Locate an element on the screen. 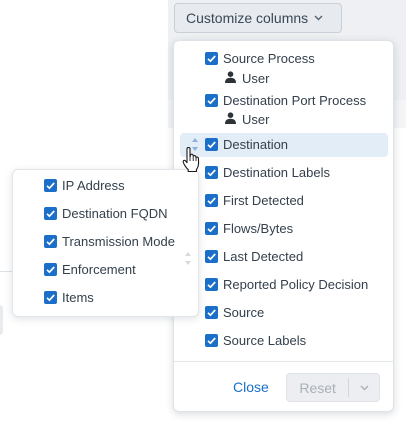 Image resolution: width=406 pixels, height=423 pixels. column-option-label: Enforcement is located at coordinates (99, 269).